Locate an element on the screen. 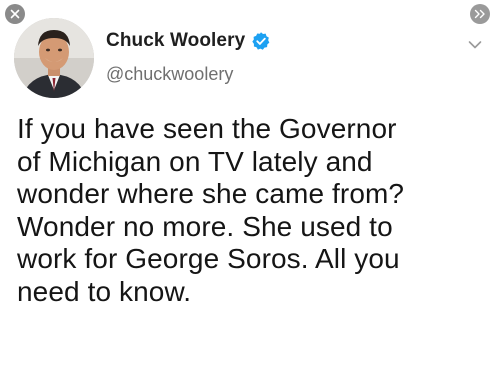  tweet-text-line: work for George Soros. All you is located at coordinates (208, 258).